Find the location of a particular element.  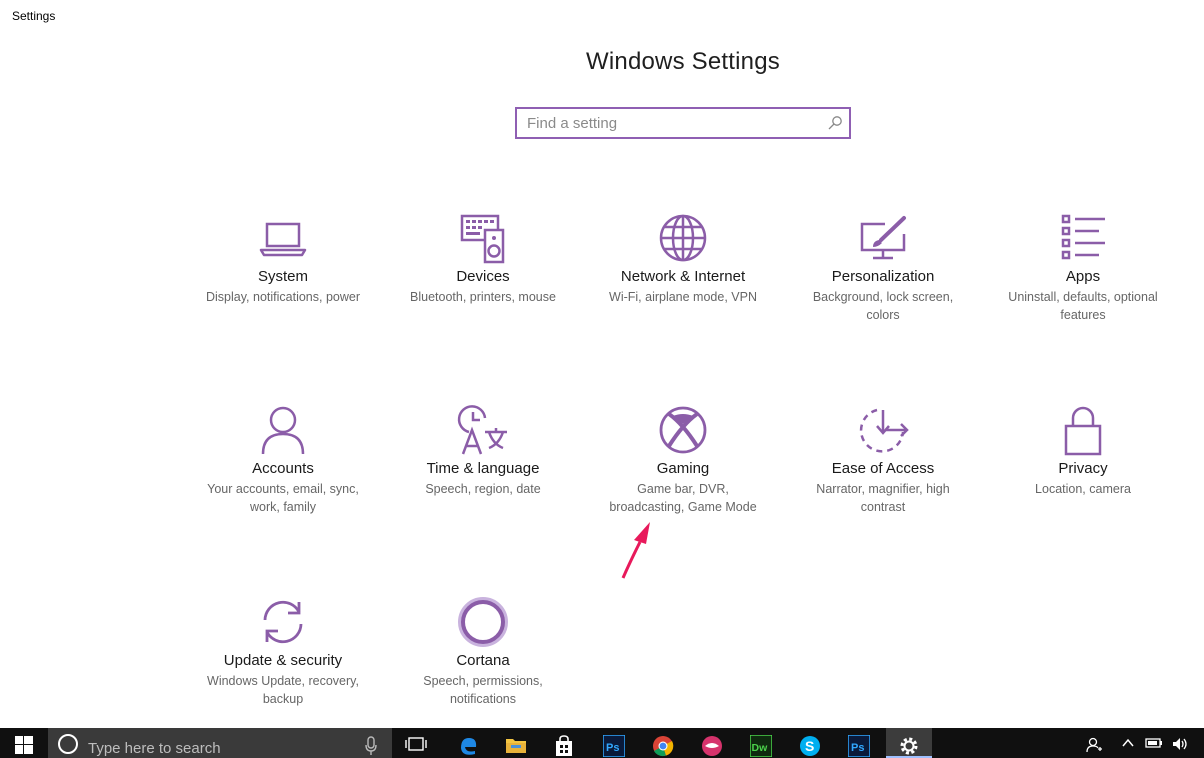

tile-name: System is located at coordinates (282, 276).